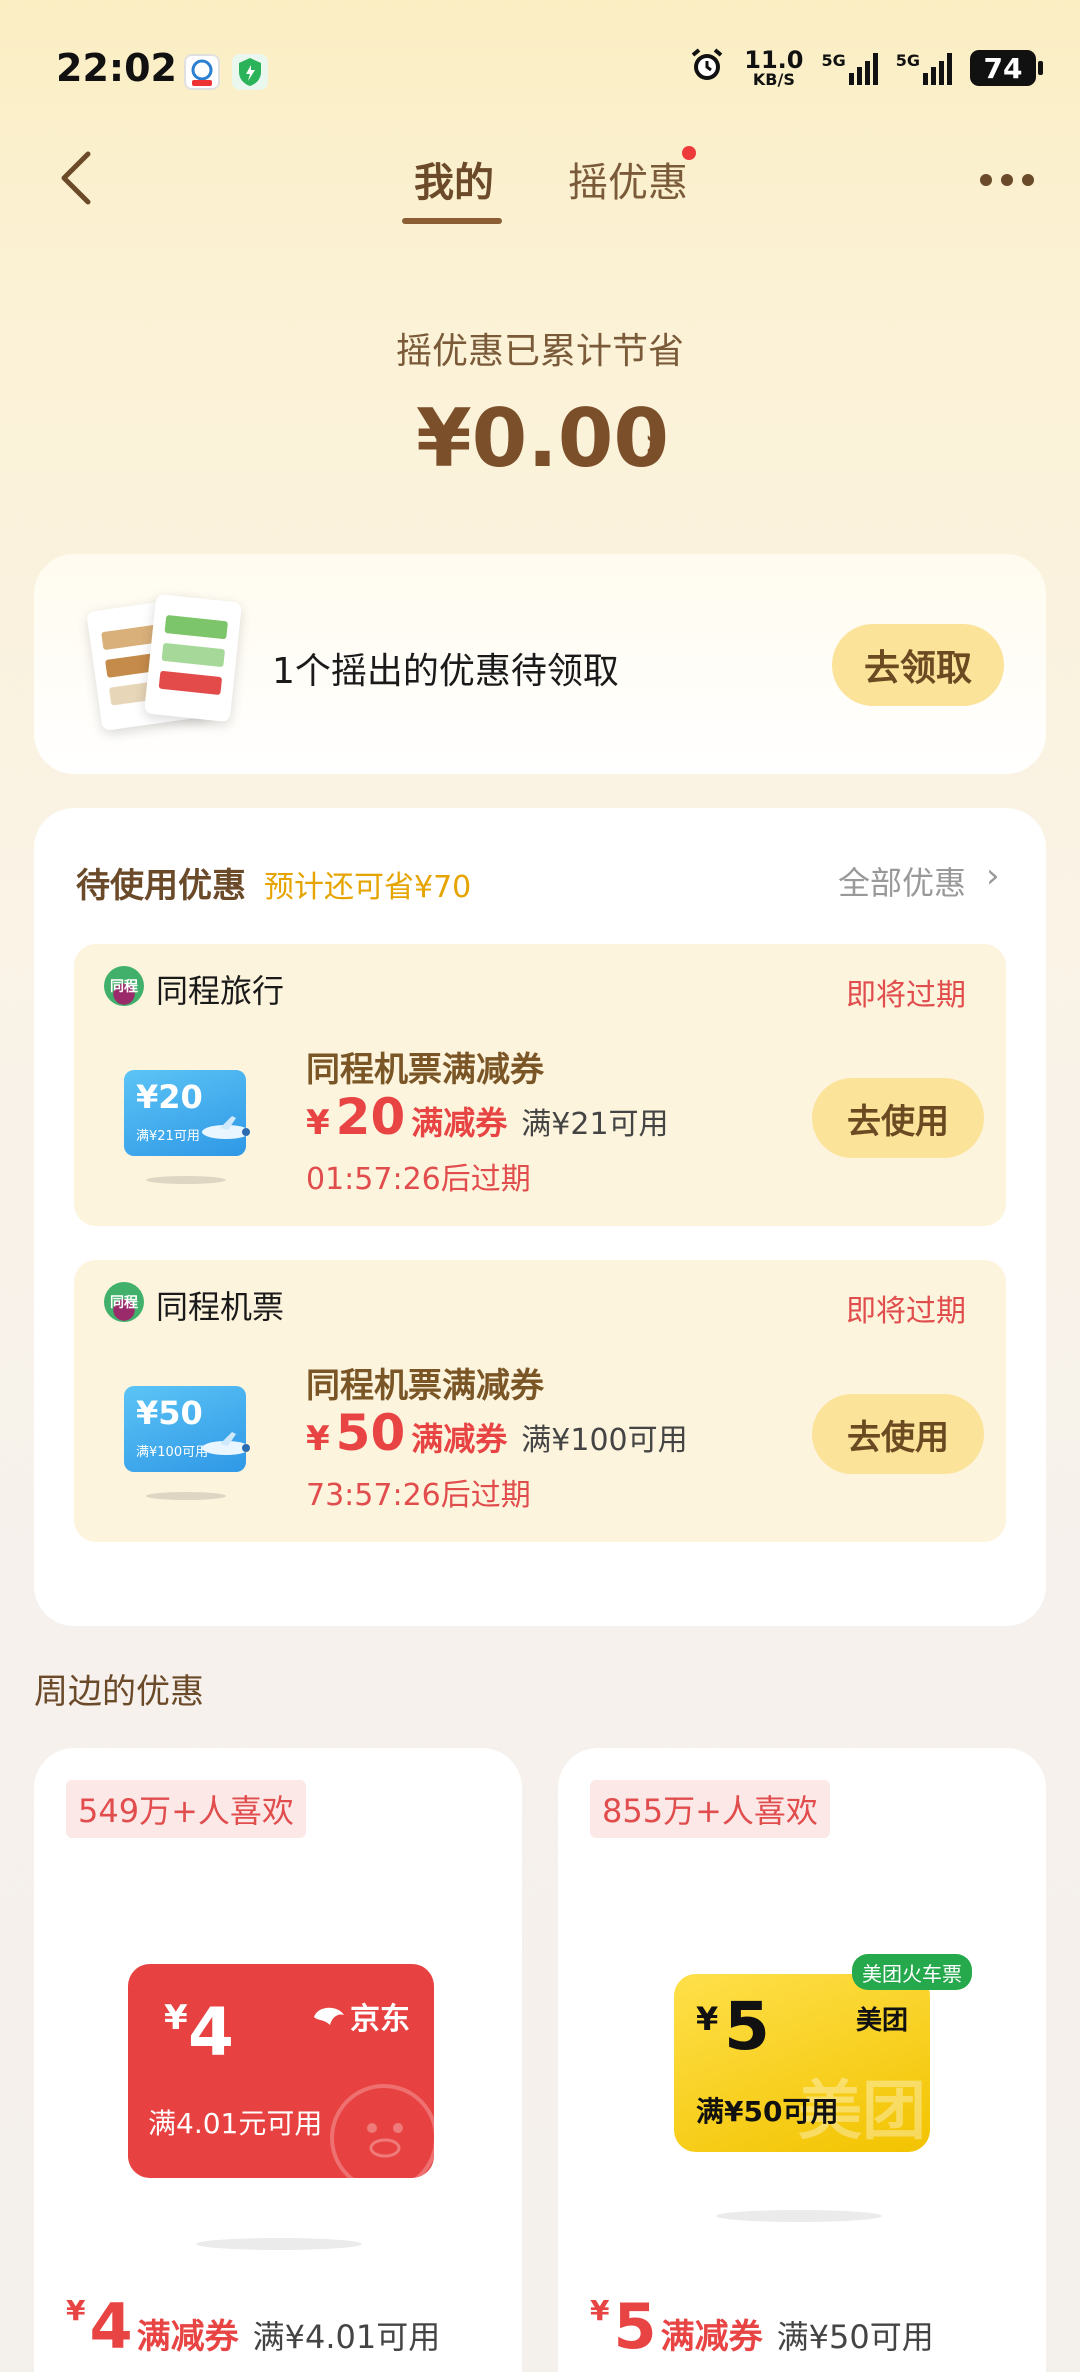 This screenshot has width=1080, height=2372. Describe the element at coordinates (1006, 68) in the screenshot. I see `battery-indicator: 74` at that location.